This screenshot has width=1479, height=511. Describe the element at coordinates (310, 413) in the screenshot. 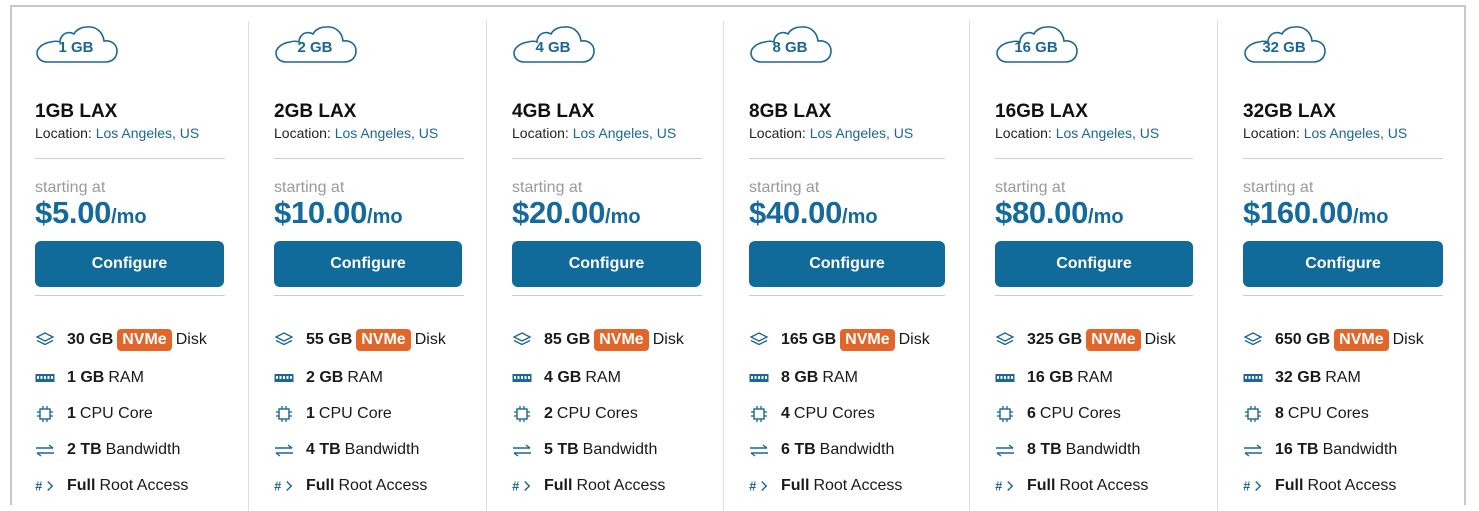

I see `cpu-count: 1` at that location.